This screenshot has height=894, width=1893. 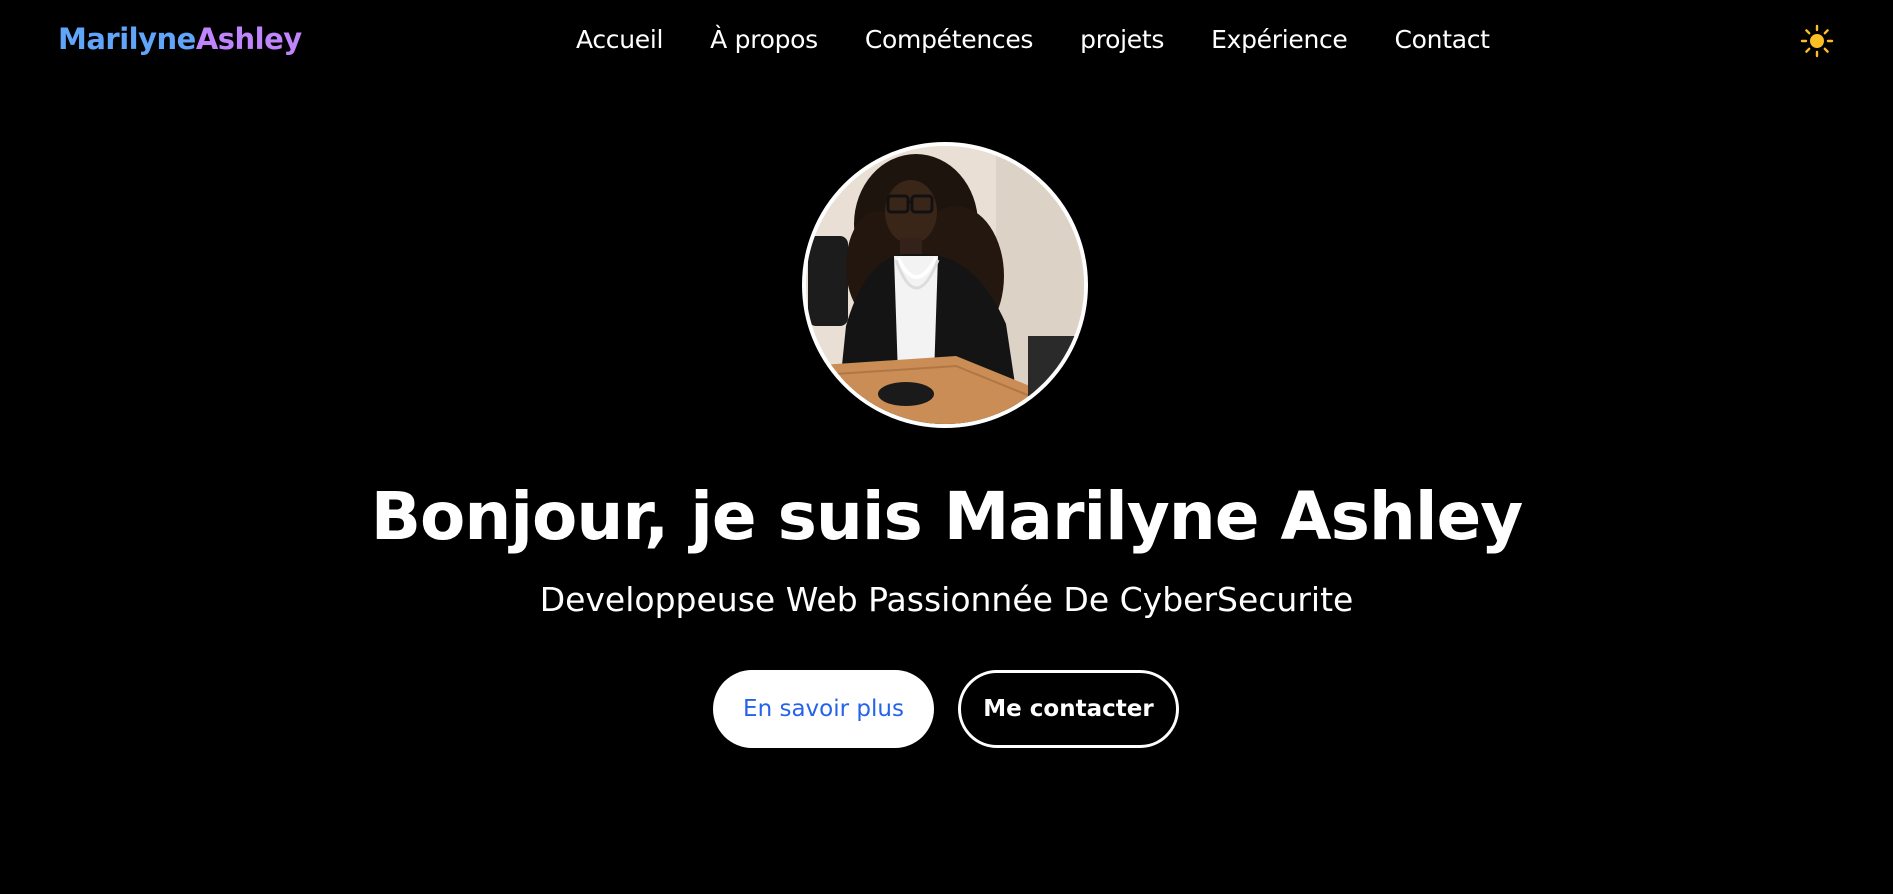 I want to click on profile-avatar, so click(x=945, y=285).